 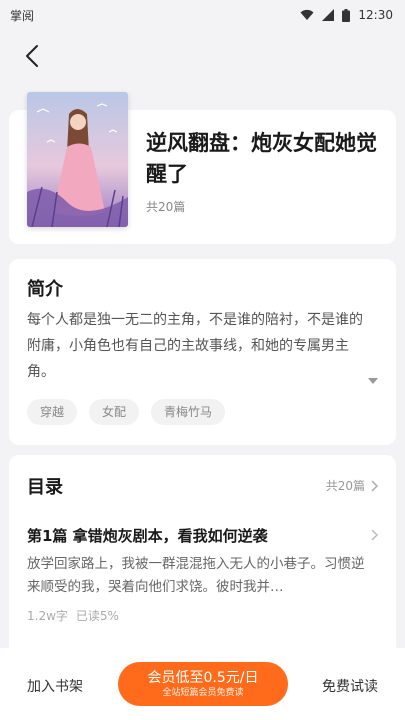 I want to click on tag-chip: 青梅竹马, so click(x=188, y=412).